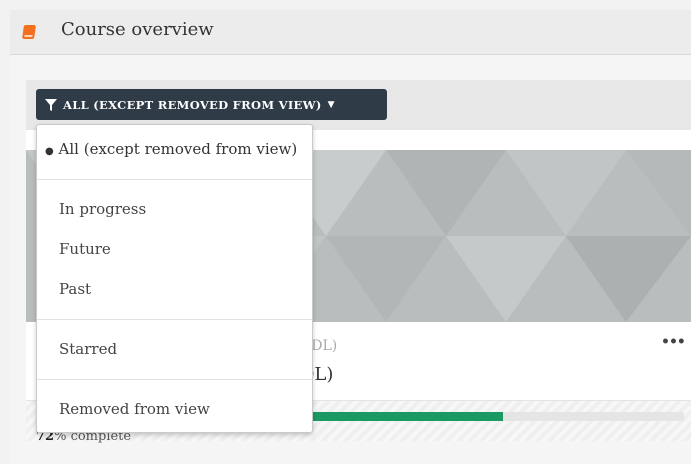 The image size is (691, 464). Describe the element at coordinates (673, 342) in the screenshot. I see `course-actions-menu-icon: •••` at that location.